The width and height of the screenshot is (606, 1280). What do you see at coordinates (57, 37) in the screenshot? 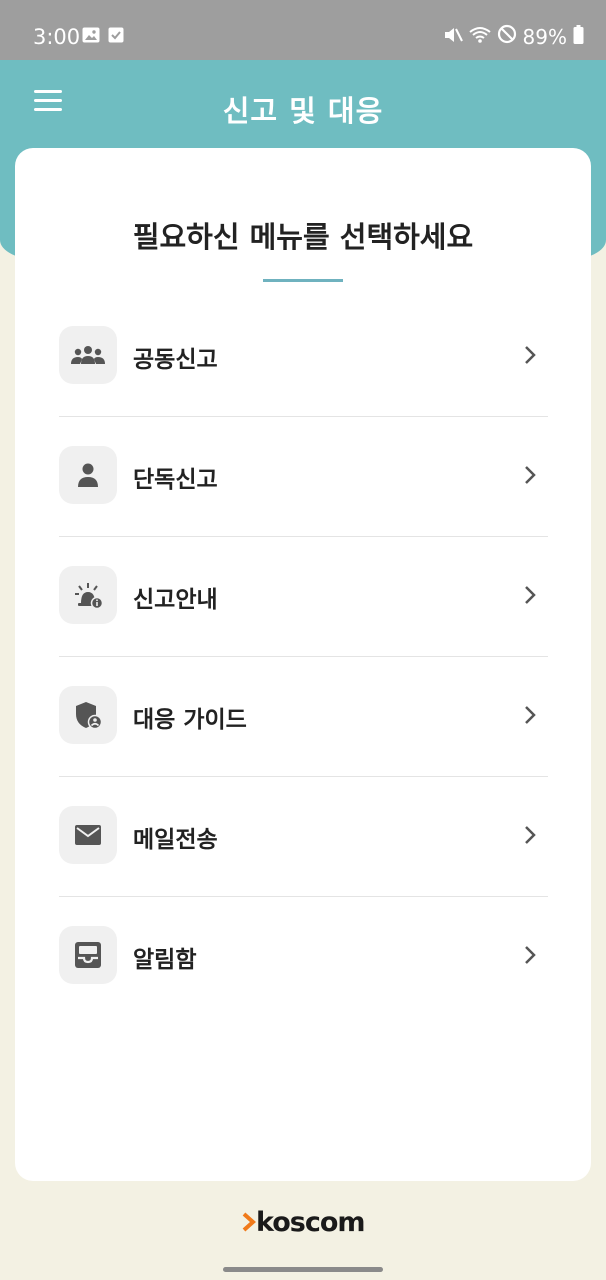
I see `status-time: 3:00` at bounding box center [57, 37].